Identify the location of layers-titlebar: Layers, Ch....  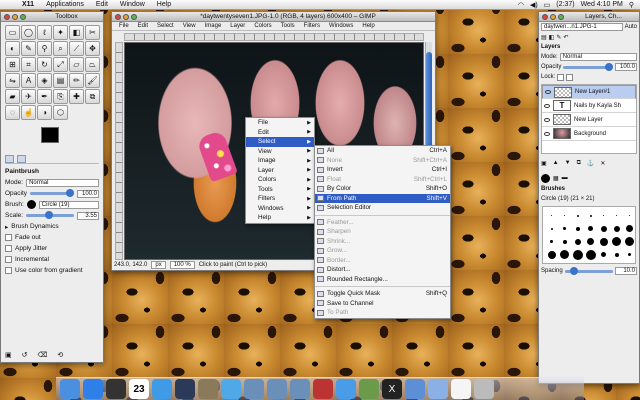
(589, 17).